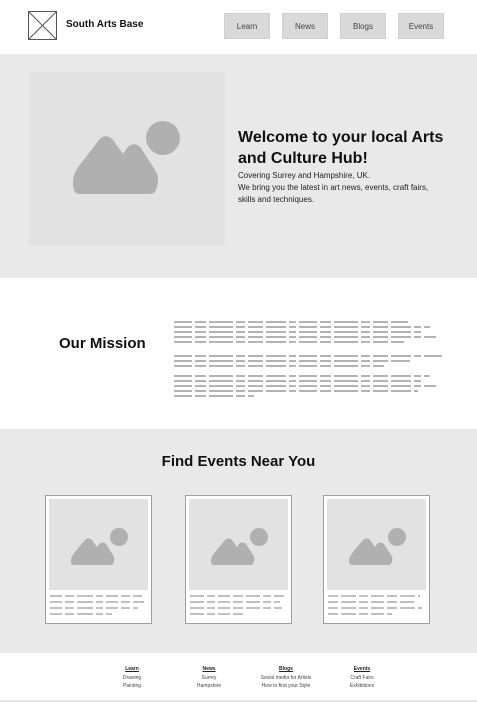  I want to click on footer-link: Drawing, so click(132, 678).